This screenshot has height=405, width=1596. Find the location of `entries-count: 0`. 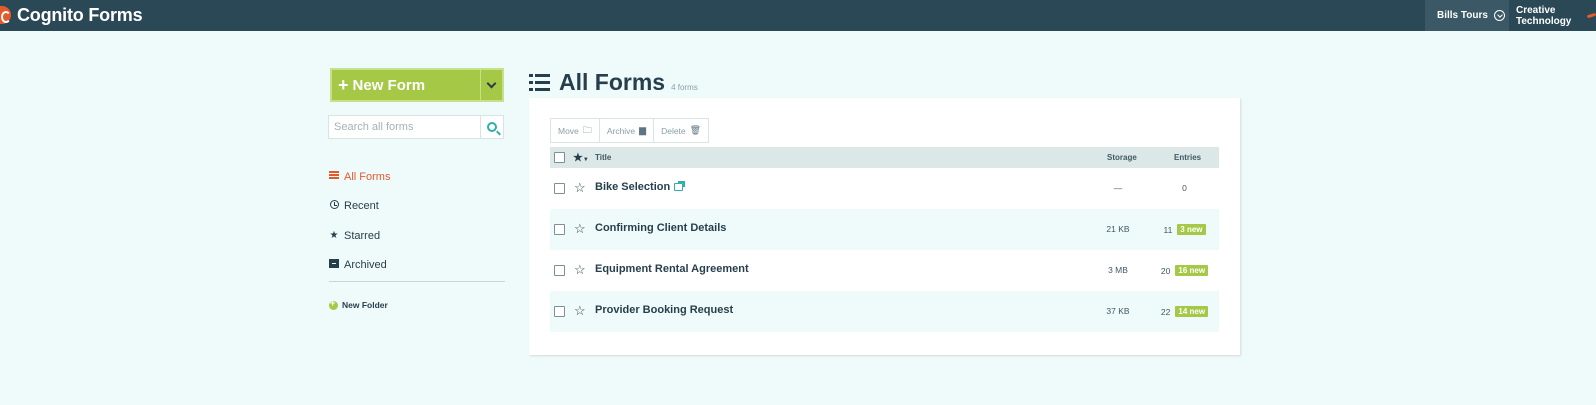

entries-count: 0 is located at coordinates (1184, 188).